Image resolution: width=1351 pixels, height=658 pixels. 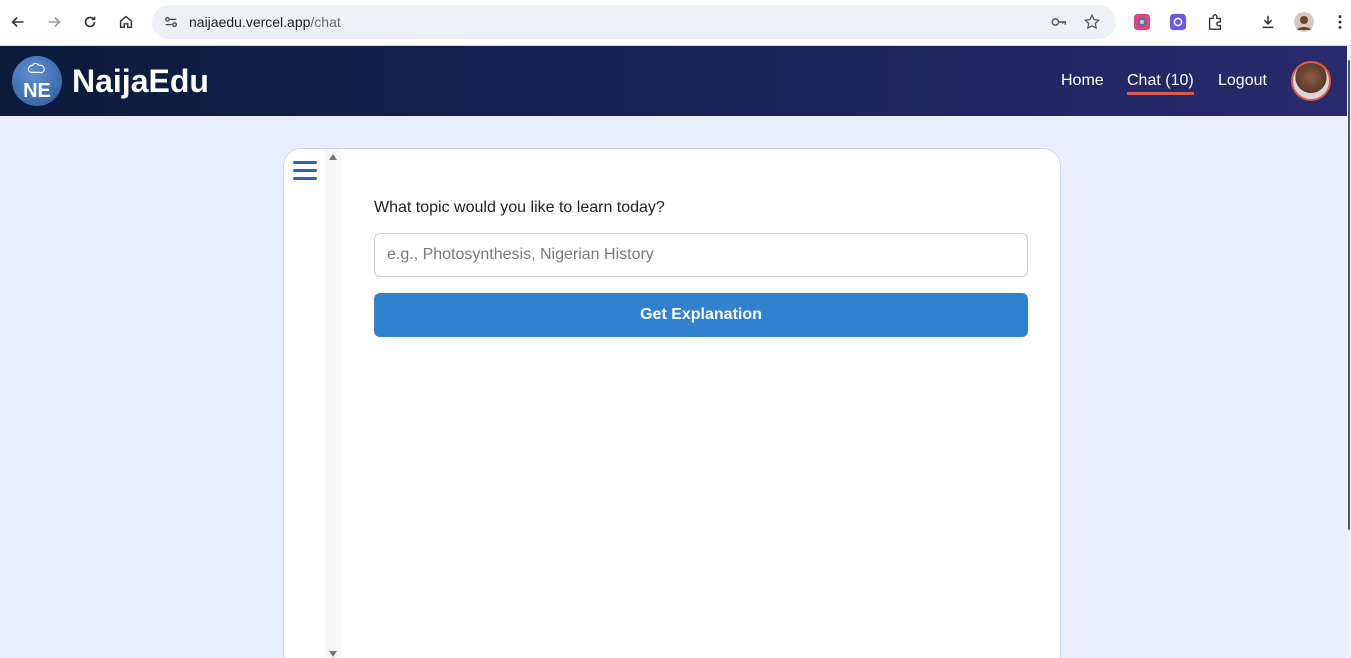 What do you see at coordinates (333, 157) in the screenshot?
I see `scroll-up-arrow-icon` at bounding box center [333, 157].